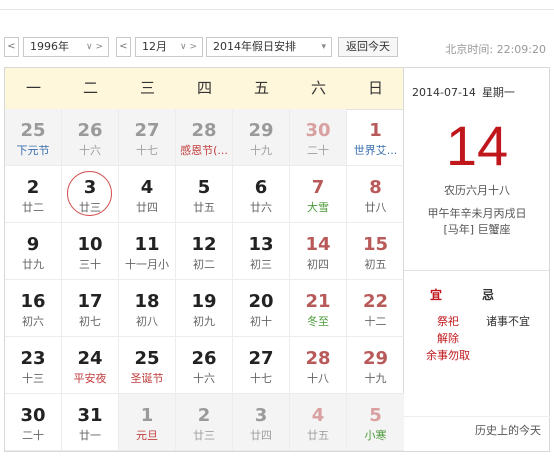 The image size is (554, 462). What do you see at coordinates (318, 365) in the screenshot?
I see `day-cell: 28 十八` at bounding box center [318, 365].